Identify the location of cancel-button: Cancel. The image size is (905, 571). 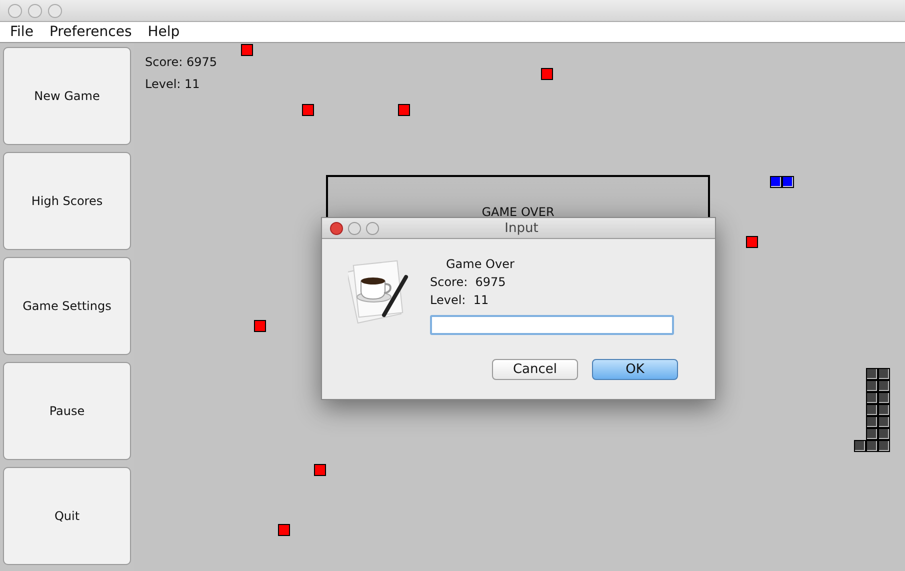
(535, 369).